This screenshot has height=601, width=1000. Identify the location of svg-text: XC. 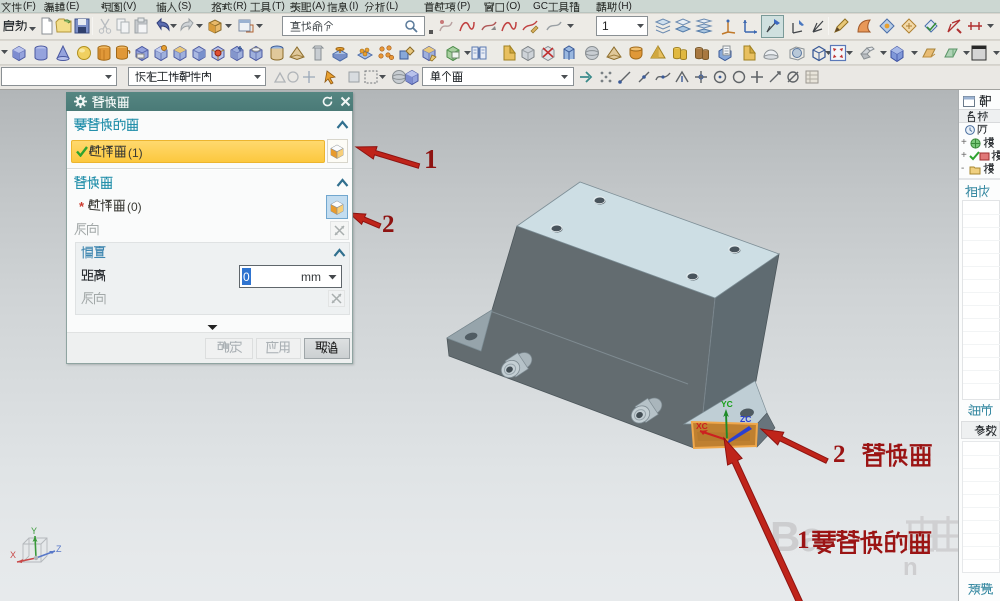
(702, 426).